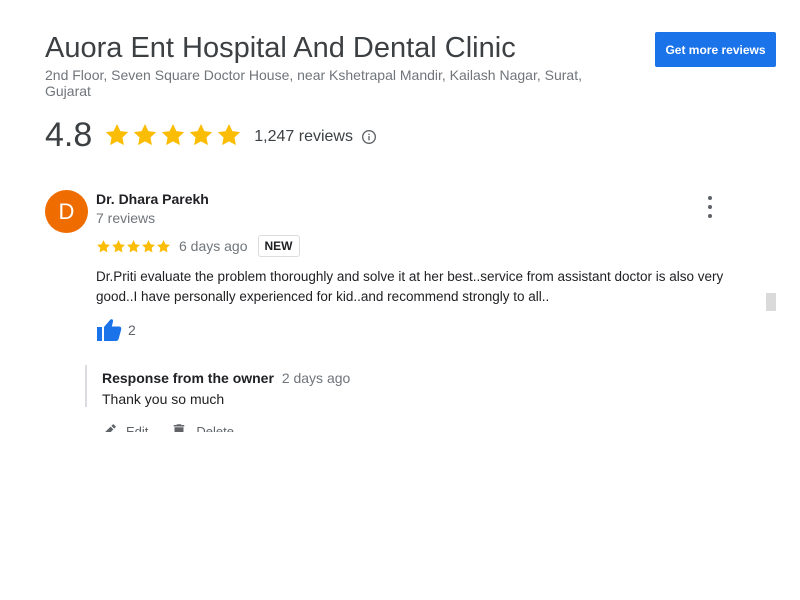  I want to click on like-row: 2, so click(116, 330).